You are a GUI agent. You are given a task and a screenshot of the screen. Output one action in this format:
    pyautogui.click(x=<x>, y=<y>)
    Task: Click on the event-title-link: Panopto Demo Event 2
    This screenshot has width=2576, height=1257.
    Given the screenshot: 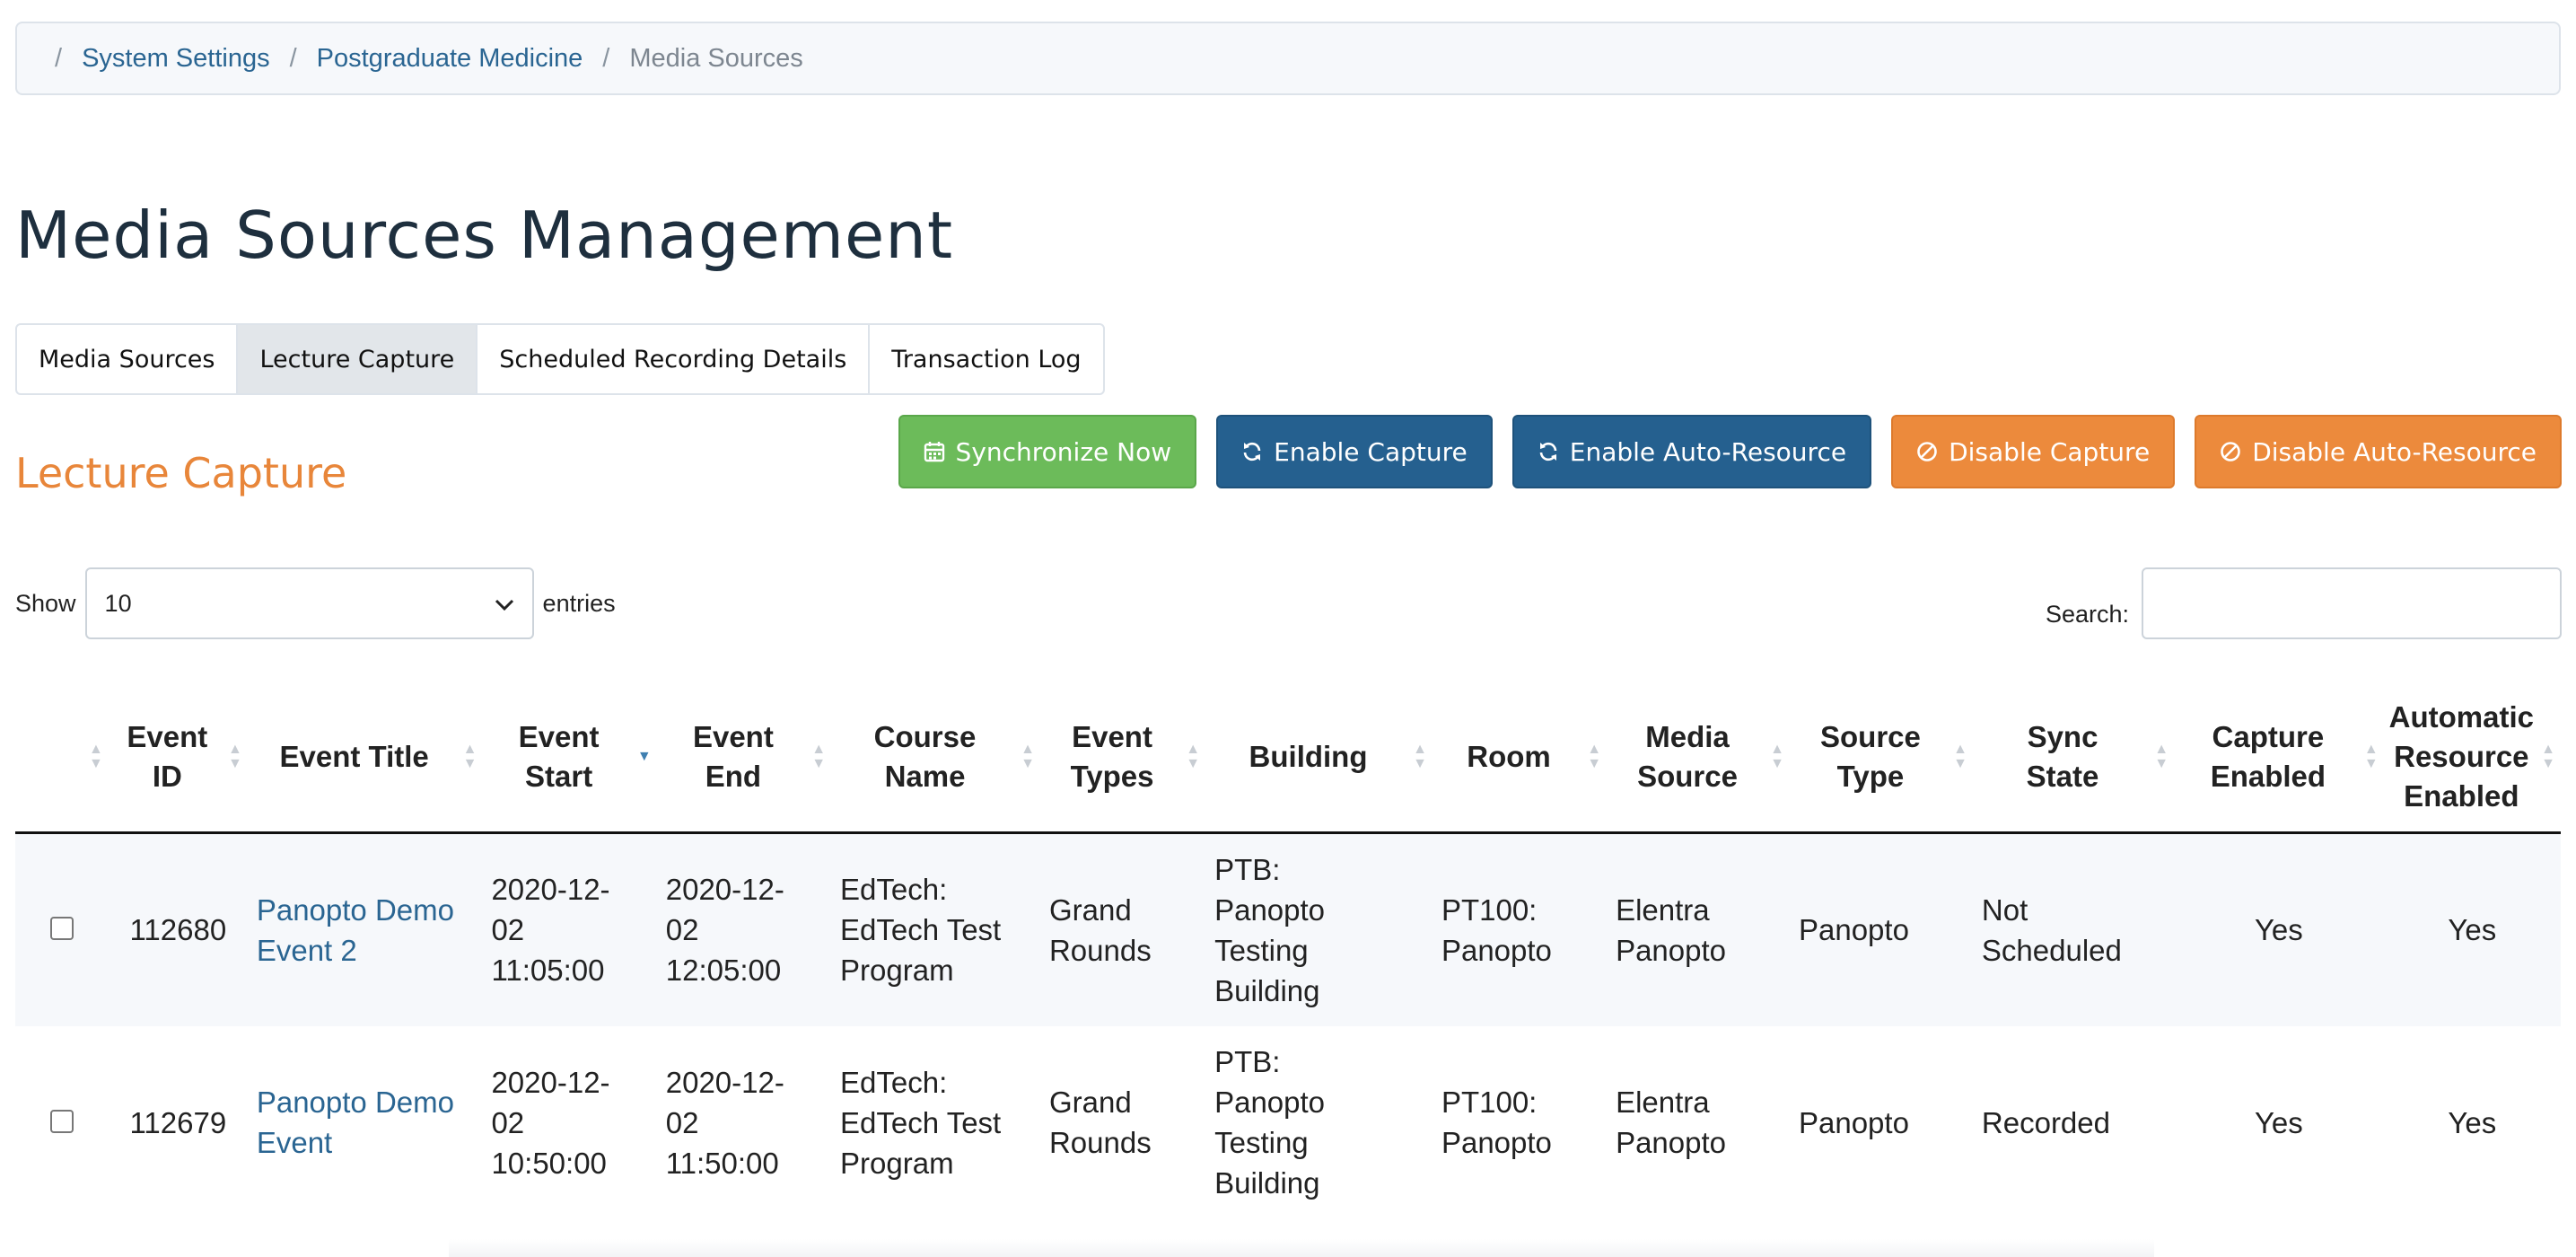 What is the action you would take?
    pyautogui.click(x=355, y=930)
    